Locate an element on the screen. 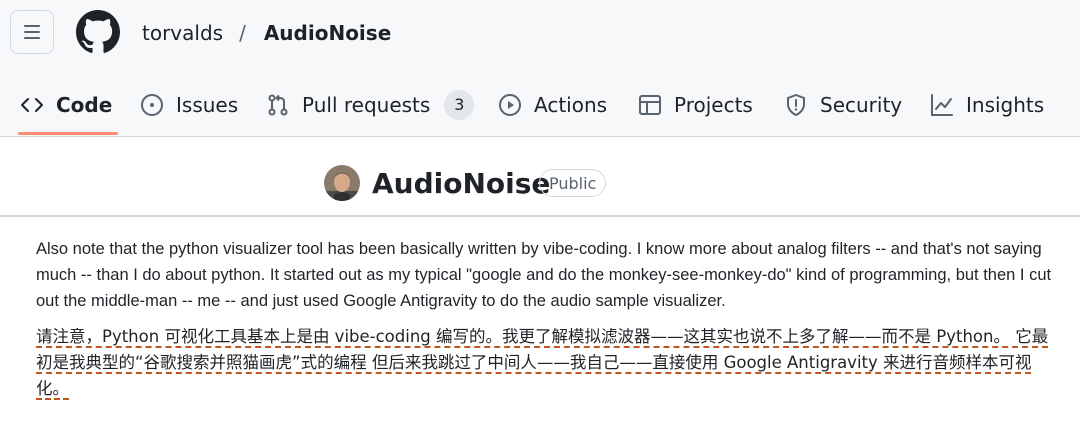 The width and height of the screenshot is (1080, 434). tab-actions-label: Actions is located at coordinates (571, 105).